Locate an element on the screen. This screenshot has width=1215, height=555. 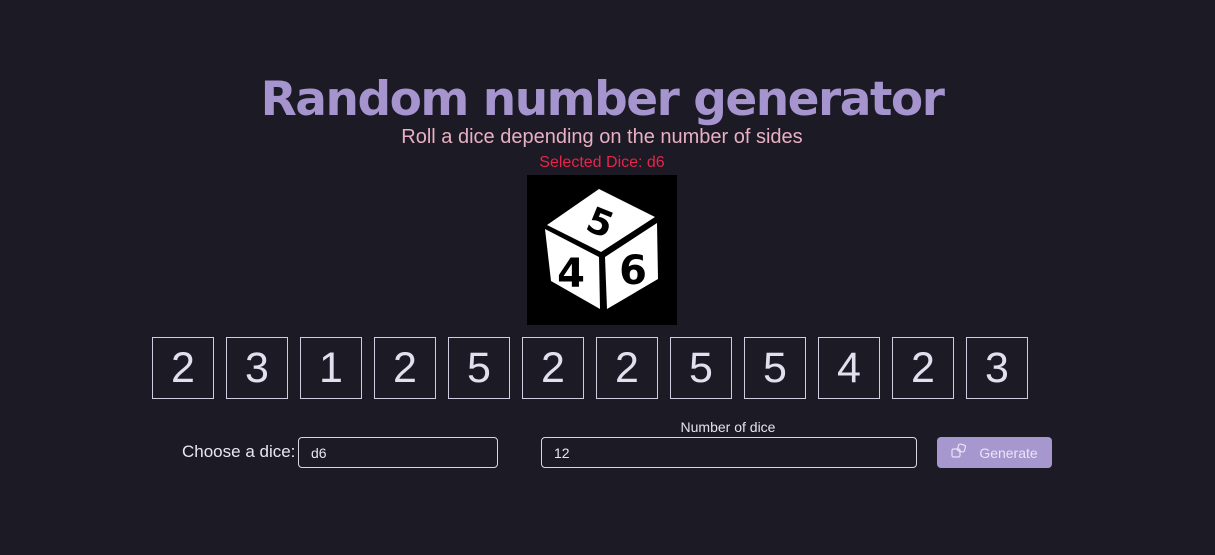
result-box: 4 is located at coordinates (849, 368).